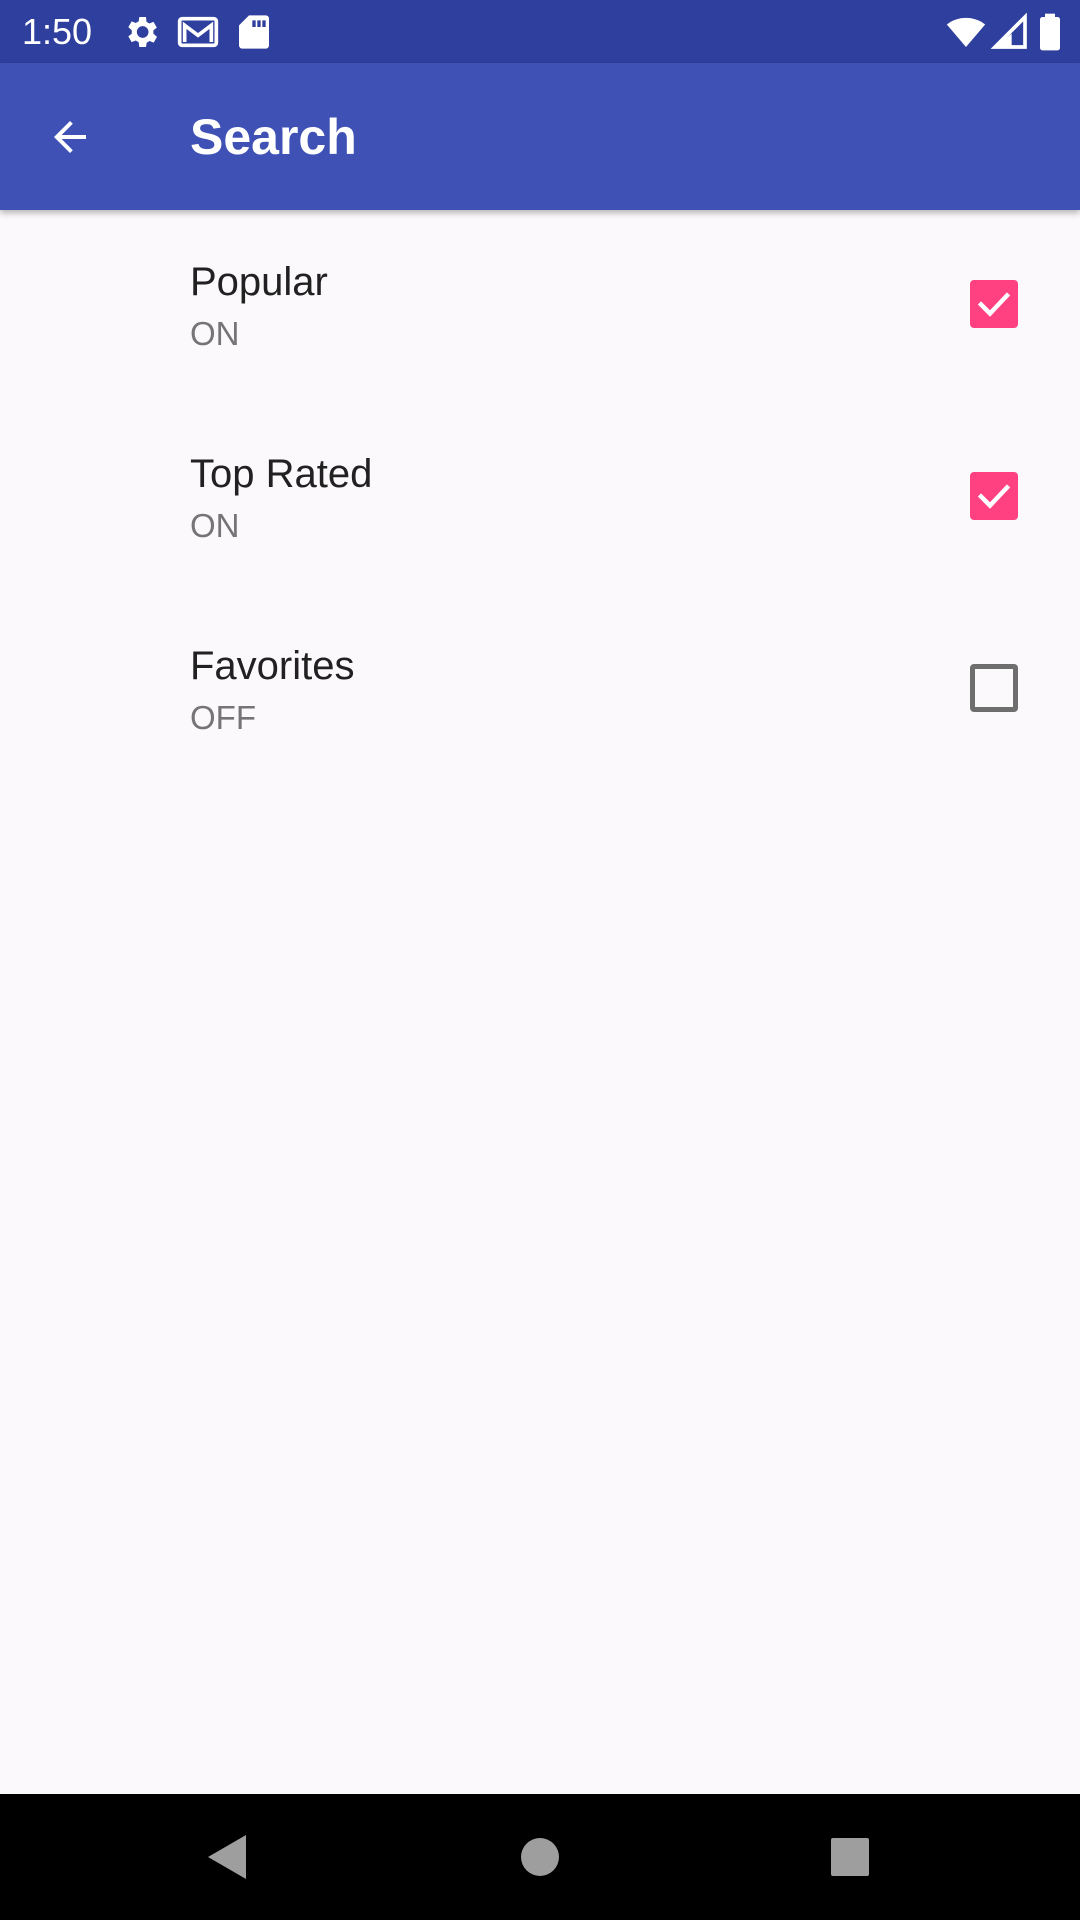 Image resolution: width=1080 pixels, height=1920 pixels. I want to click on app-bar: Search, so click(540, 136).